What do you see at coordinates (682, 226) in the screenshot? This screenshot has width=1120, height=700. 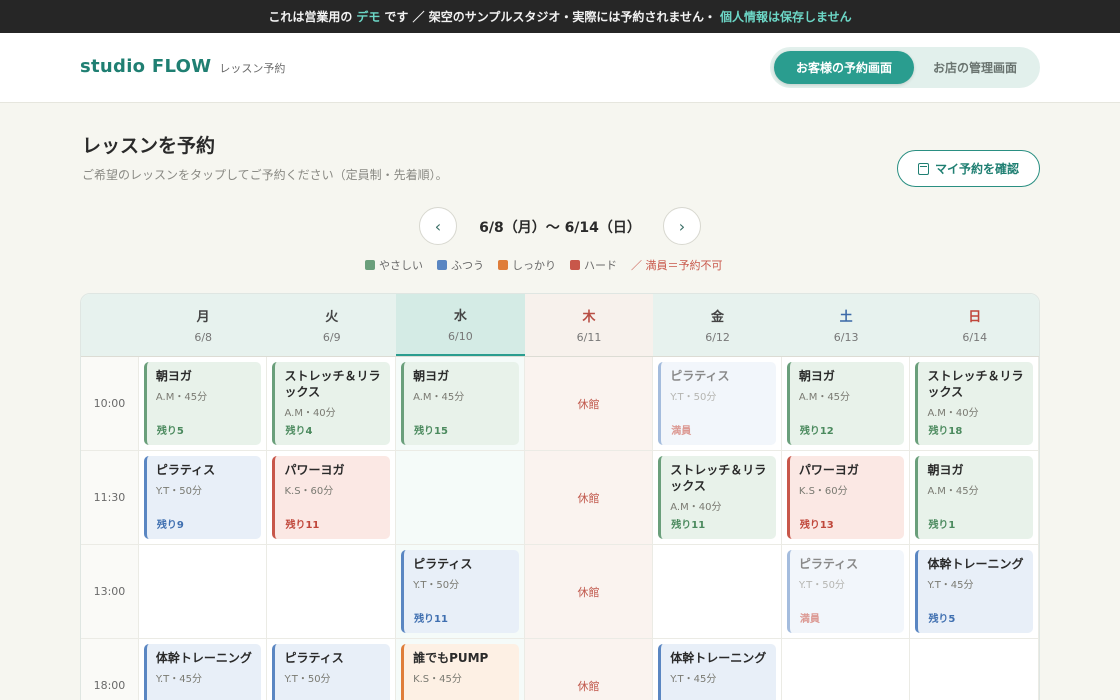 I see `next-week-button: ›` at bounding box center [682, 226].